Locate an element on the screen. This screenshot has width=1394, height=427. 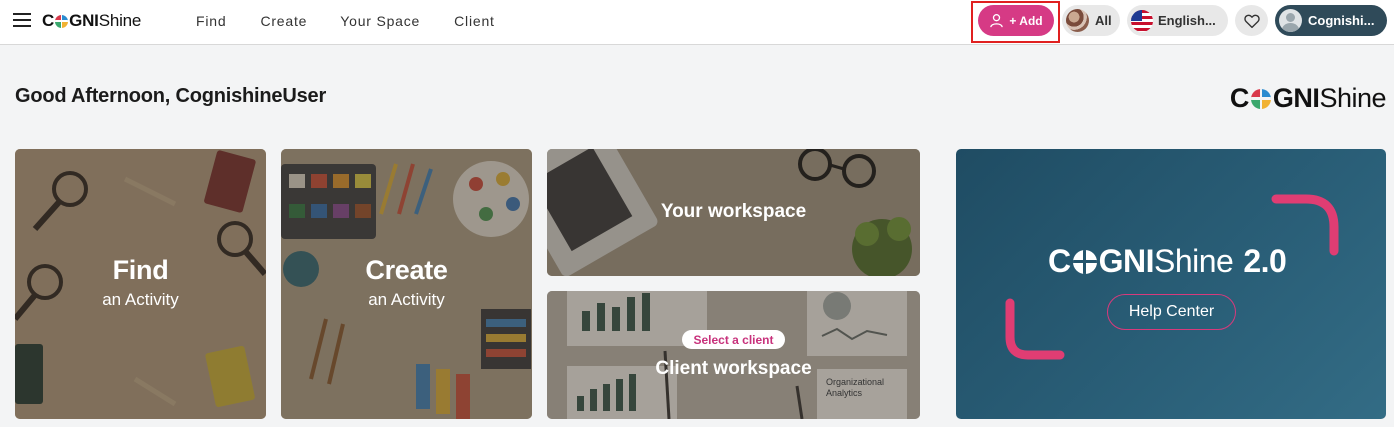
logo-gni: GNI is located at coordinates (84, 20).